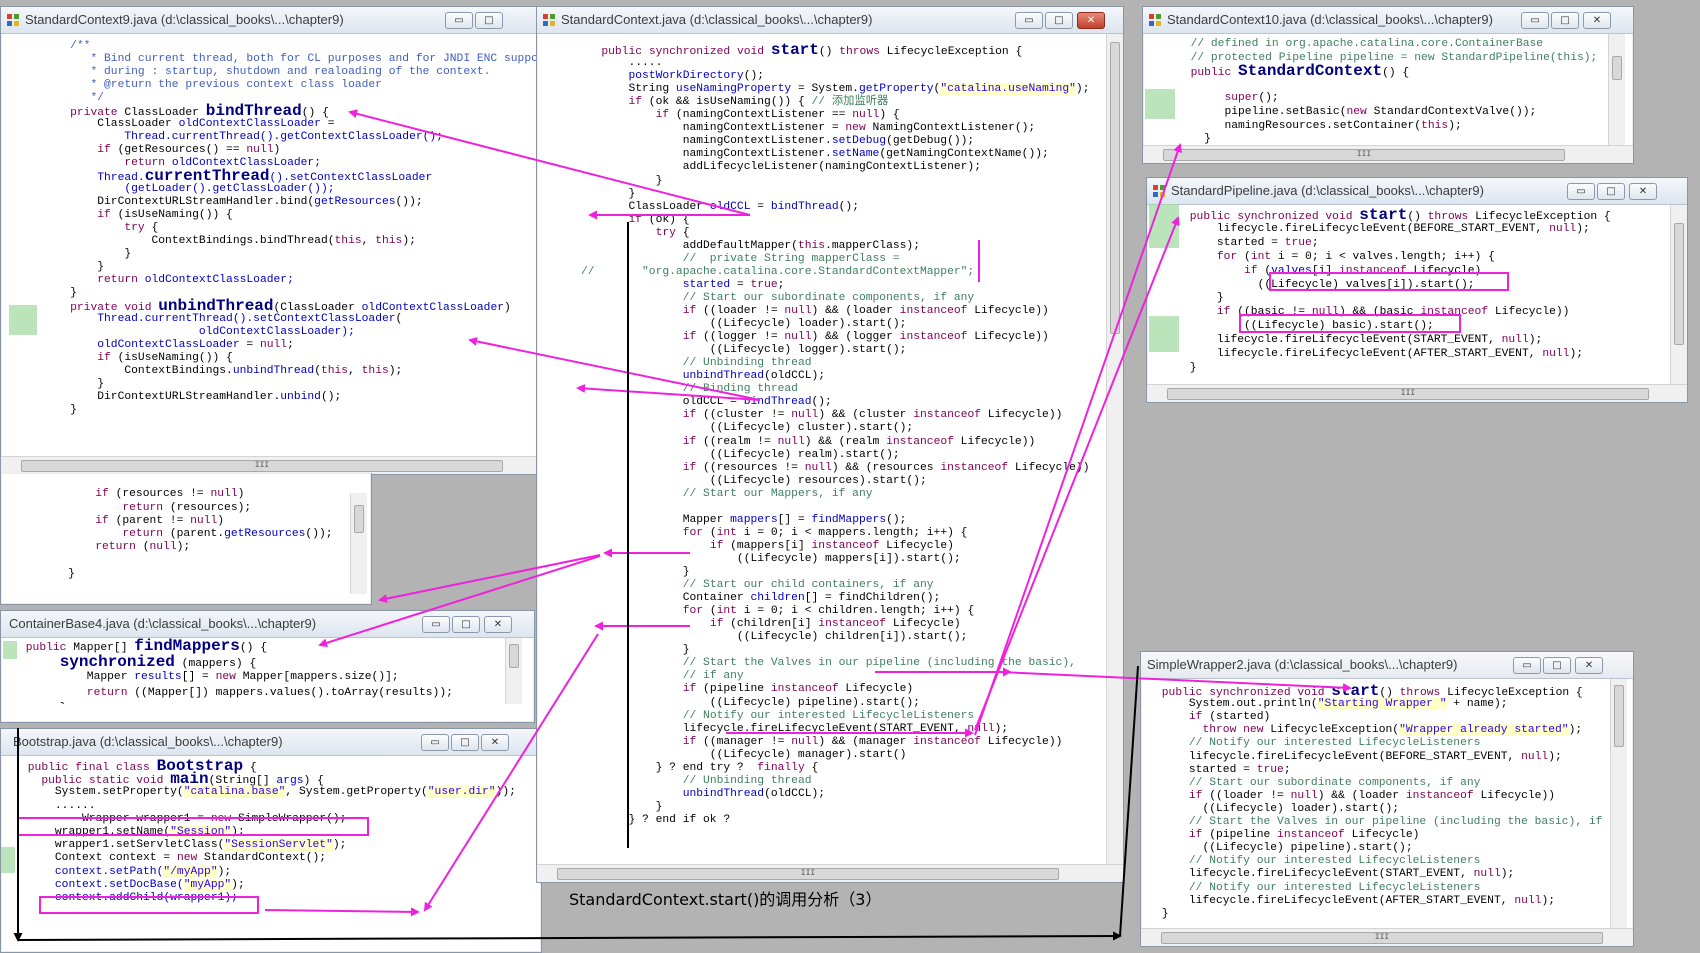 The image size is (1700, 953). What do you see at coordinates (1278, 217) in the screenshot?
I see `code-token: synchronized` at bounding box center [1278, 217].